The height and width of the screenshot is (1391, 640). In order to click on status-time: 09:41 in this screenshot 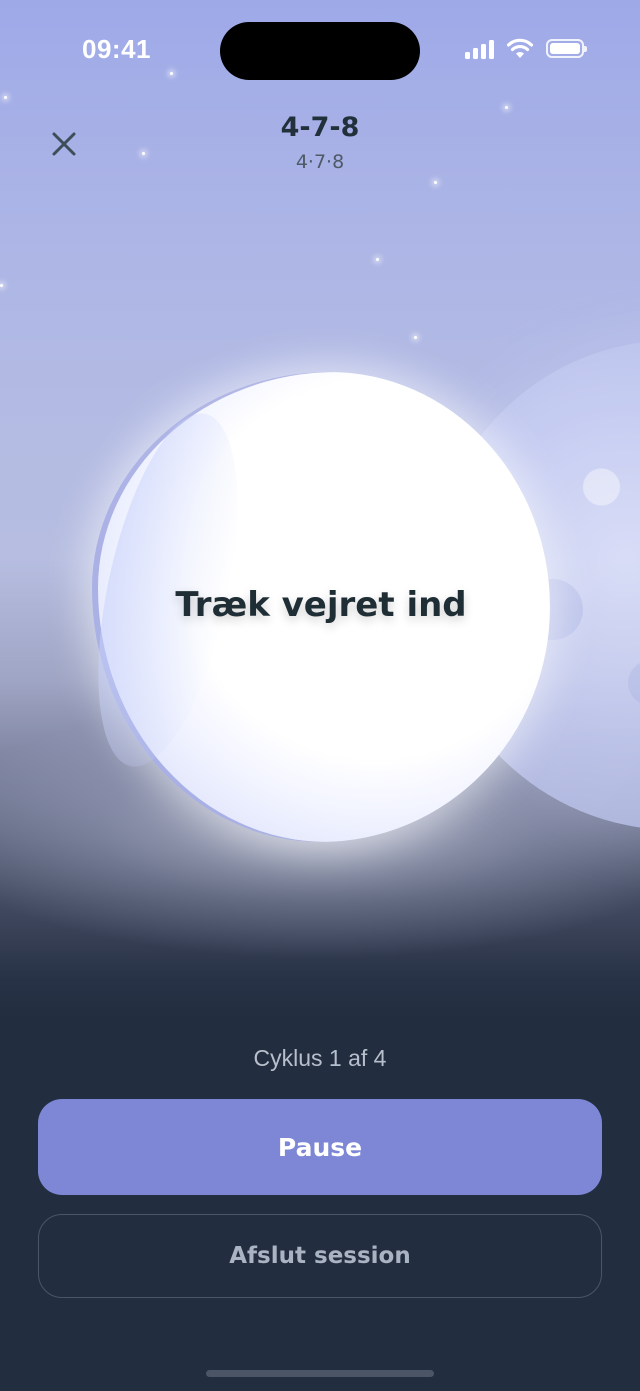, I will do `click(116, 49)`.